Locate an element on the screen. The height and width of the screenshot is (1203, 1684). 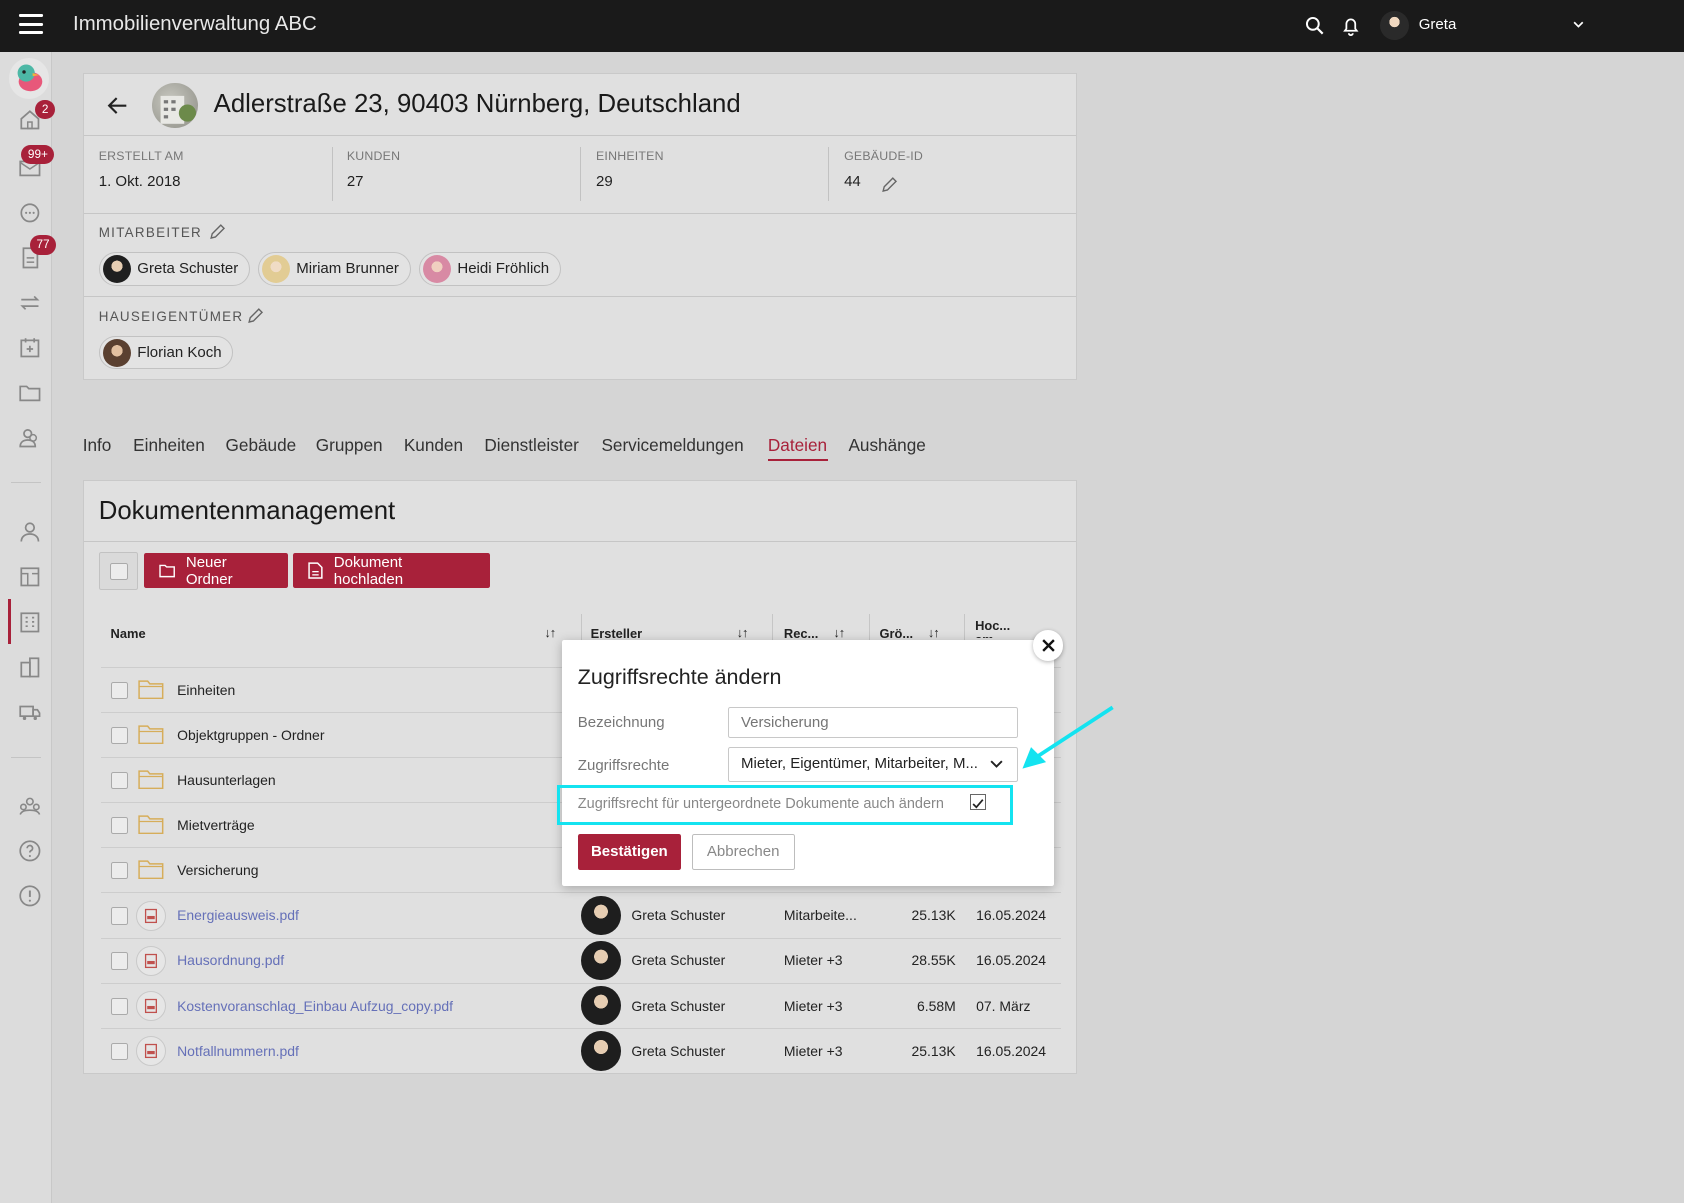
file-name-link: Notfallnummern.pdf is located at coordinates (238, 1051).